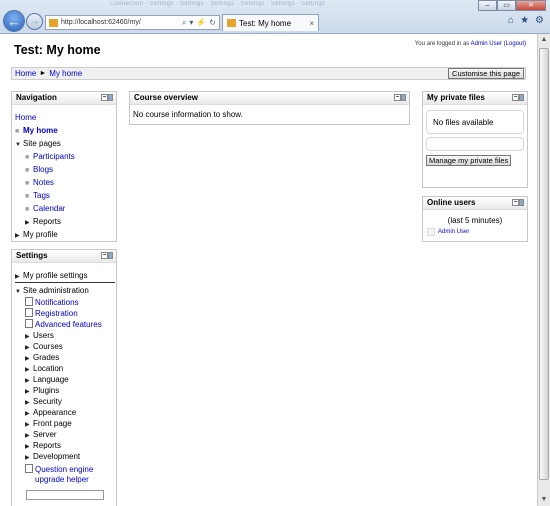  Describe the element at coordinates (36, 234) in the screenshot. I see `nav-my-profile: ▶ My profile` at that location.